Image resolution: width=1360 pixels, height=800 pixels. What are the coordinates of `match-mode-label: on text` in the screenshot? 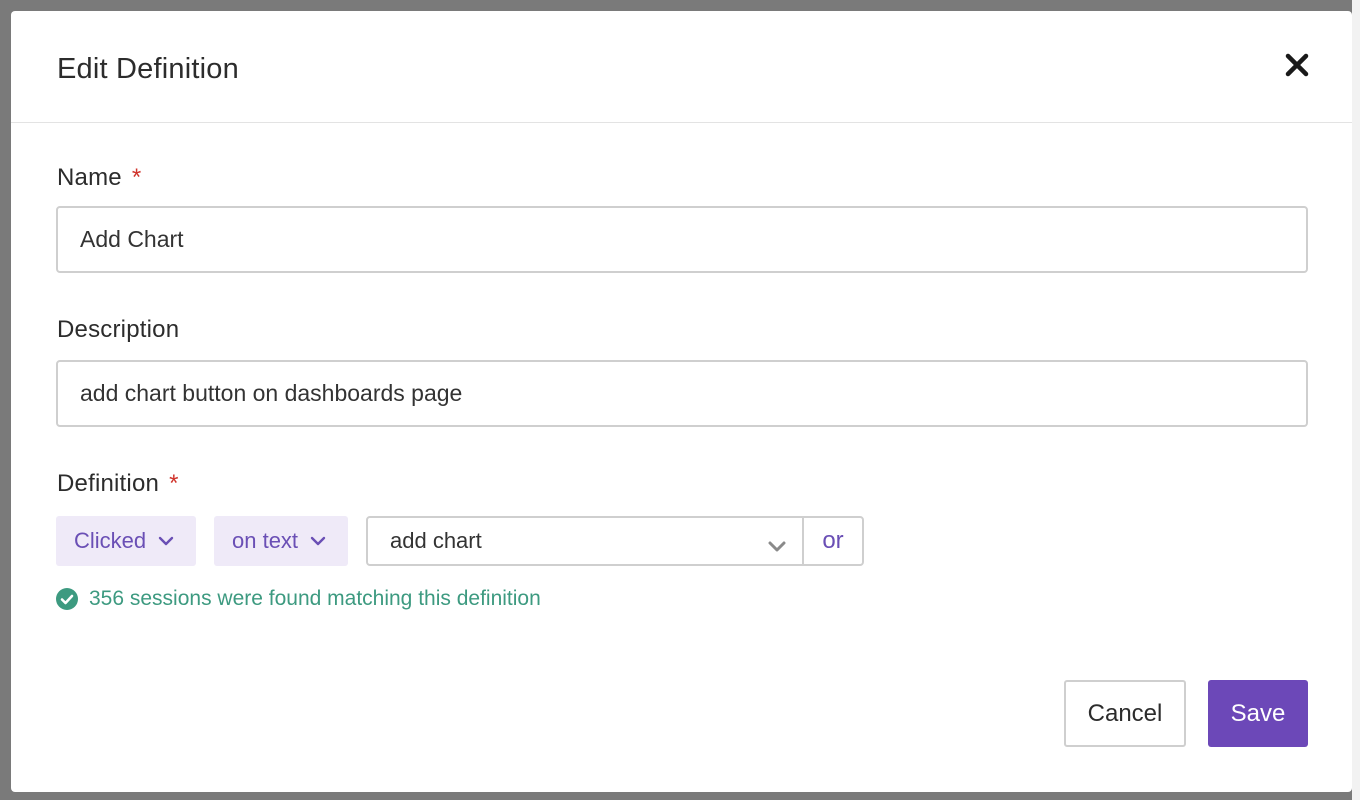 It's located at (265, 540).